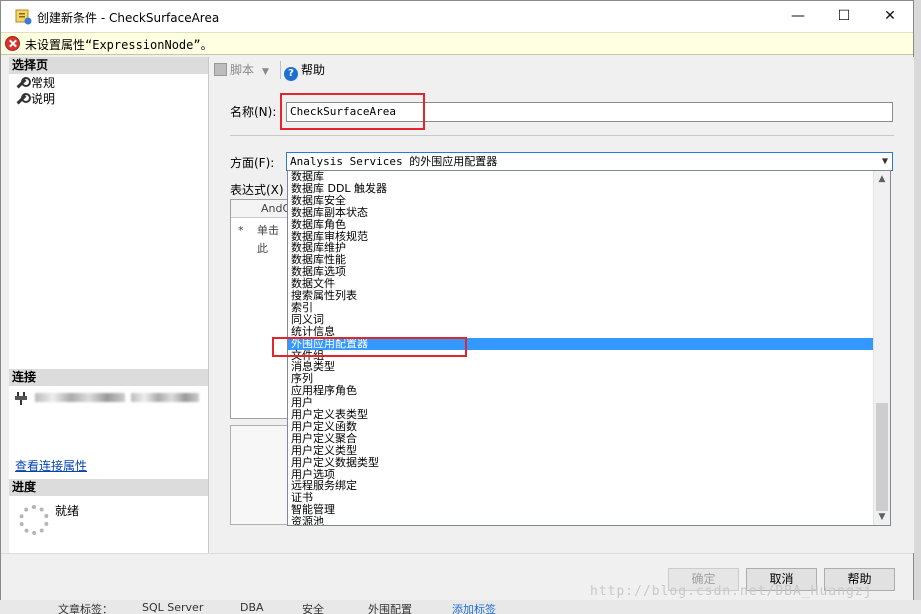 This screenshot has width=921, height=614. Describe the element at coordinates (260, 309) in the screenshot. I see `expression-grid: AndO * 单击此` at that location.